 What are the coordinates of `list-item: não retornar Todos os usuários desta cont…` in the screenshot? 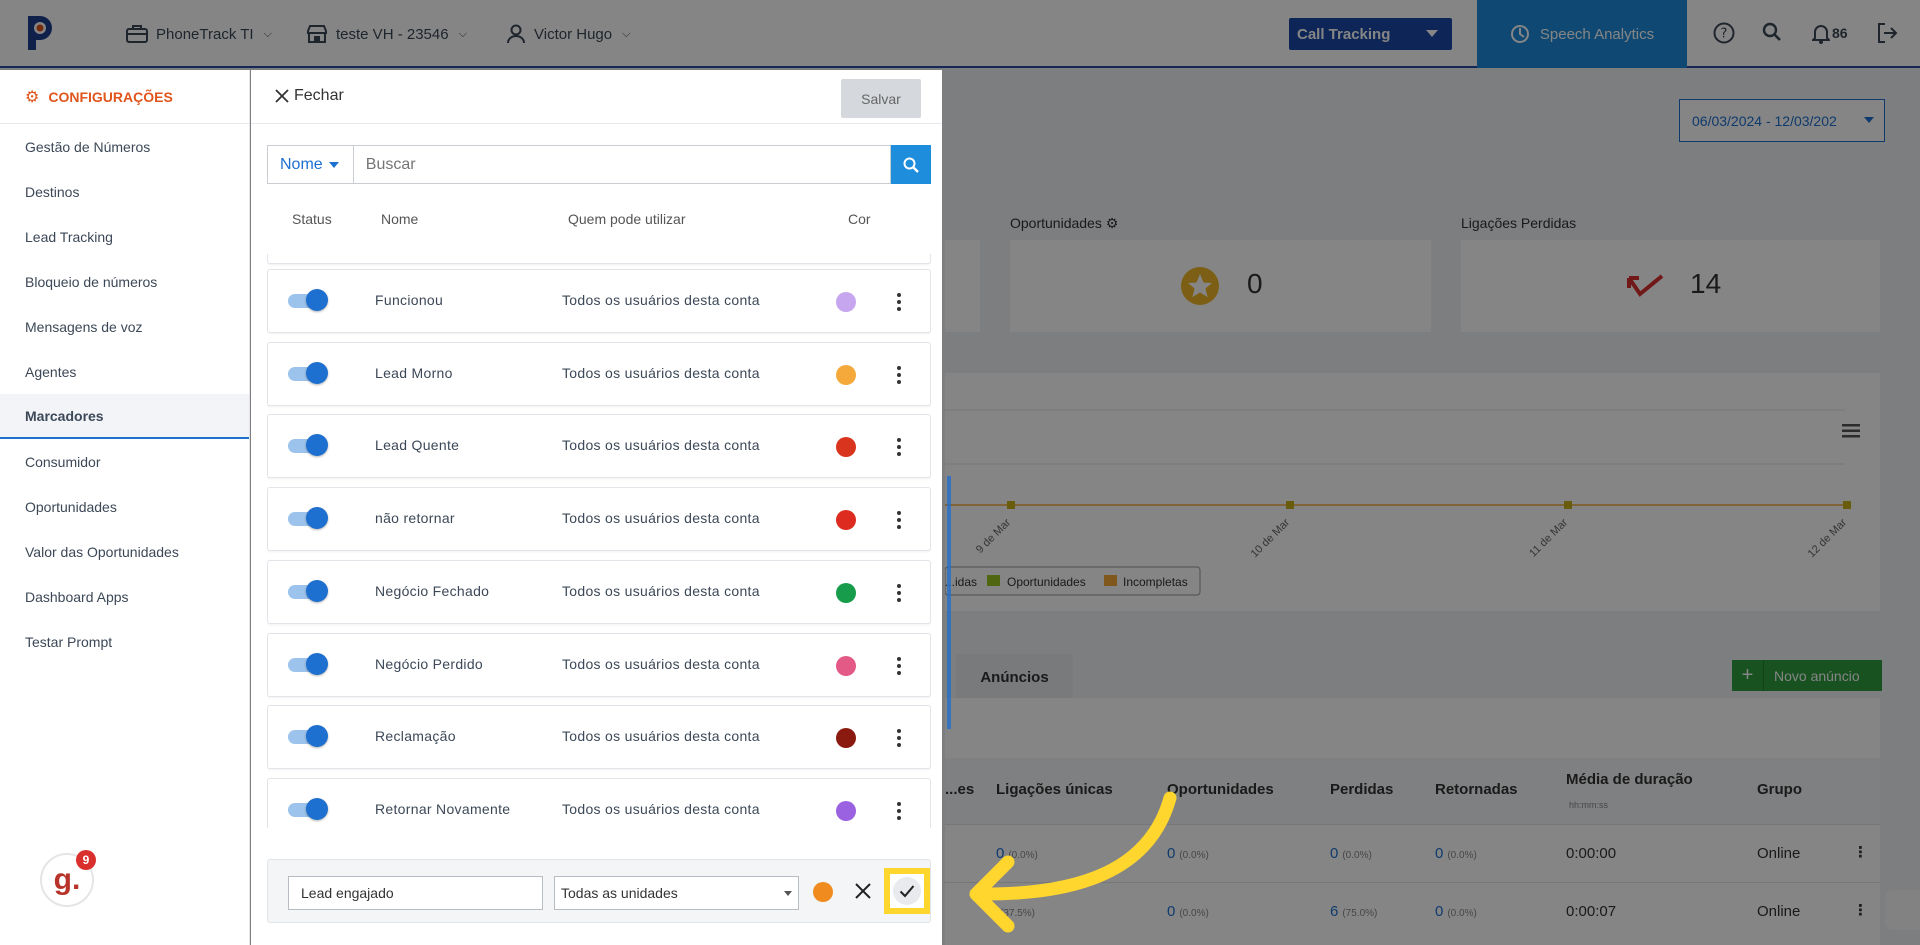 It's located at (599, 519).